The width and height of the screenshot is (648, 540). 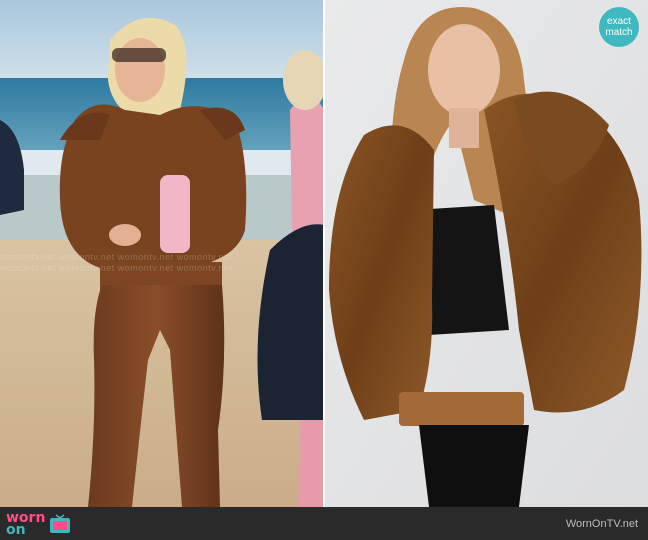 What do you see at coordinates (60, 523) in the screenshot?
I see `tv-icon` at bounding box center [60, 523].